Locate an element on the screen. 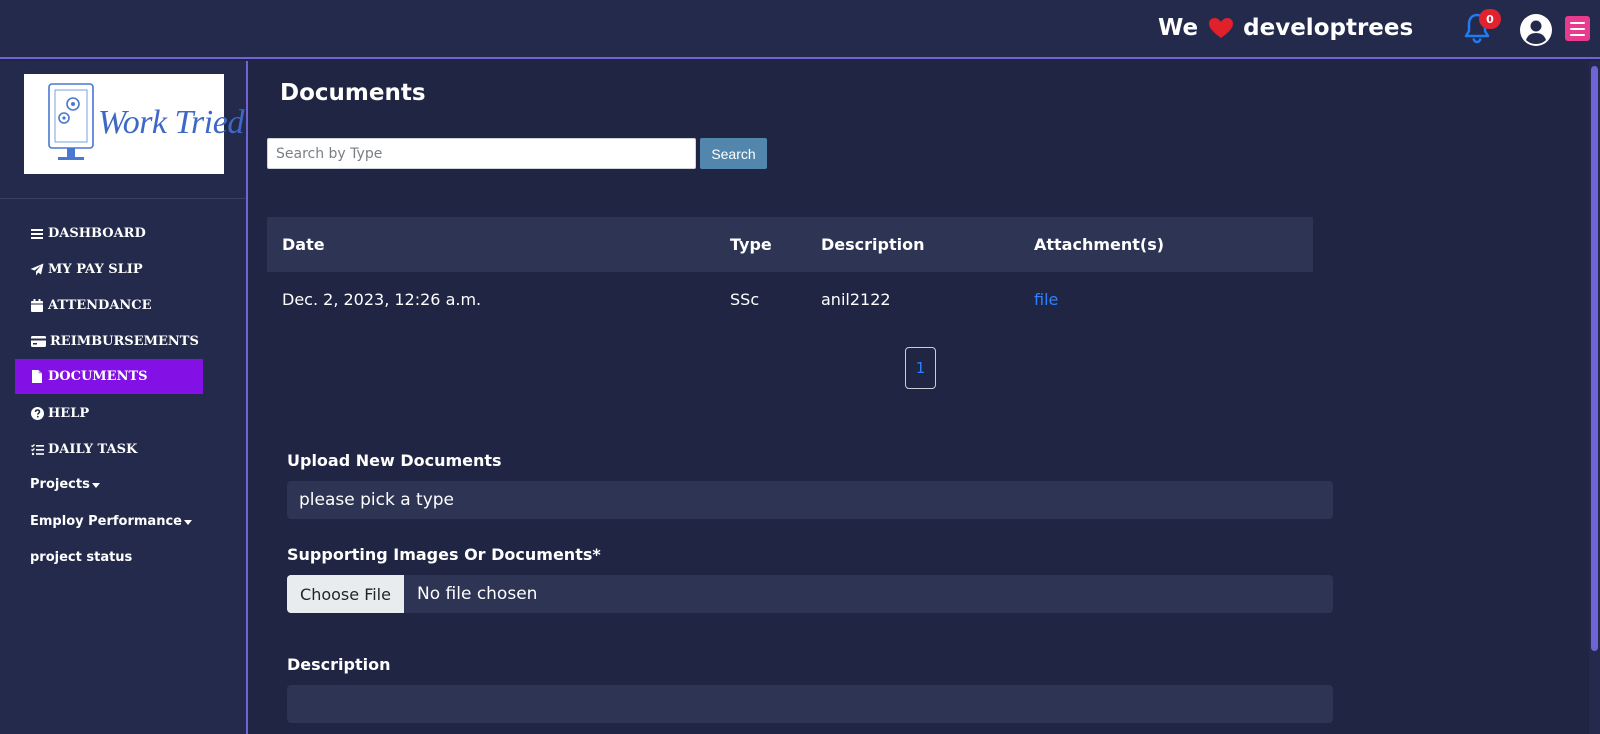  sidebar-item-label: HELP is located at coordinates (69, 413).